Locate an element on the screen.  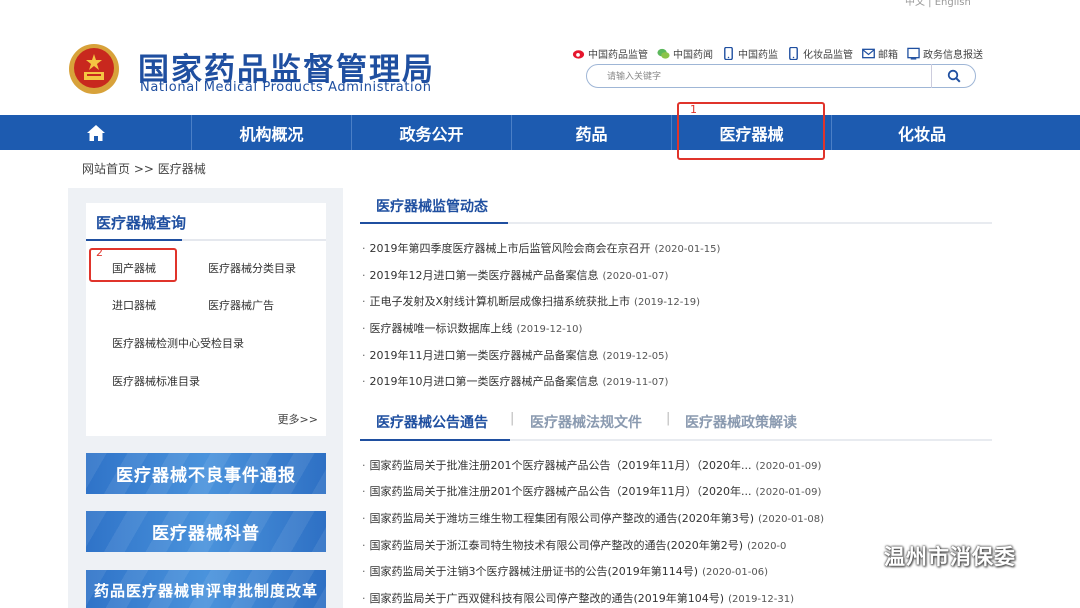
annotation-number-2: 2 is located at coordinates (99, 252).